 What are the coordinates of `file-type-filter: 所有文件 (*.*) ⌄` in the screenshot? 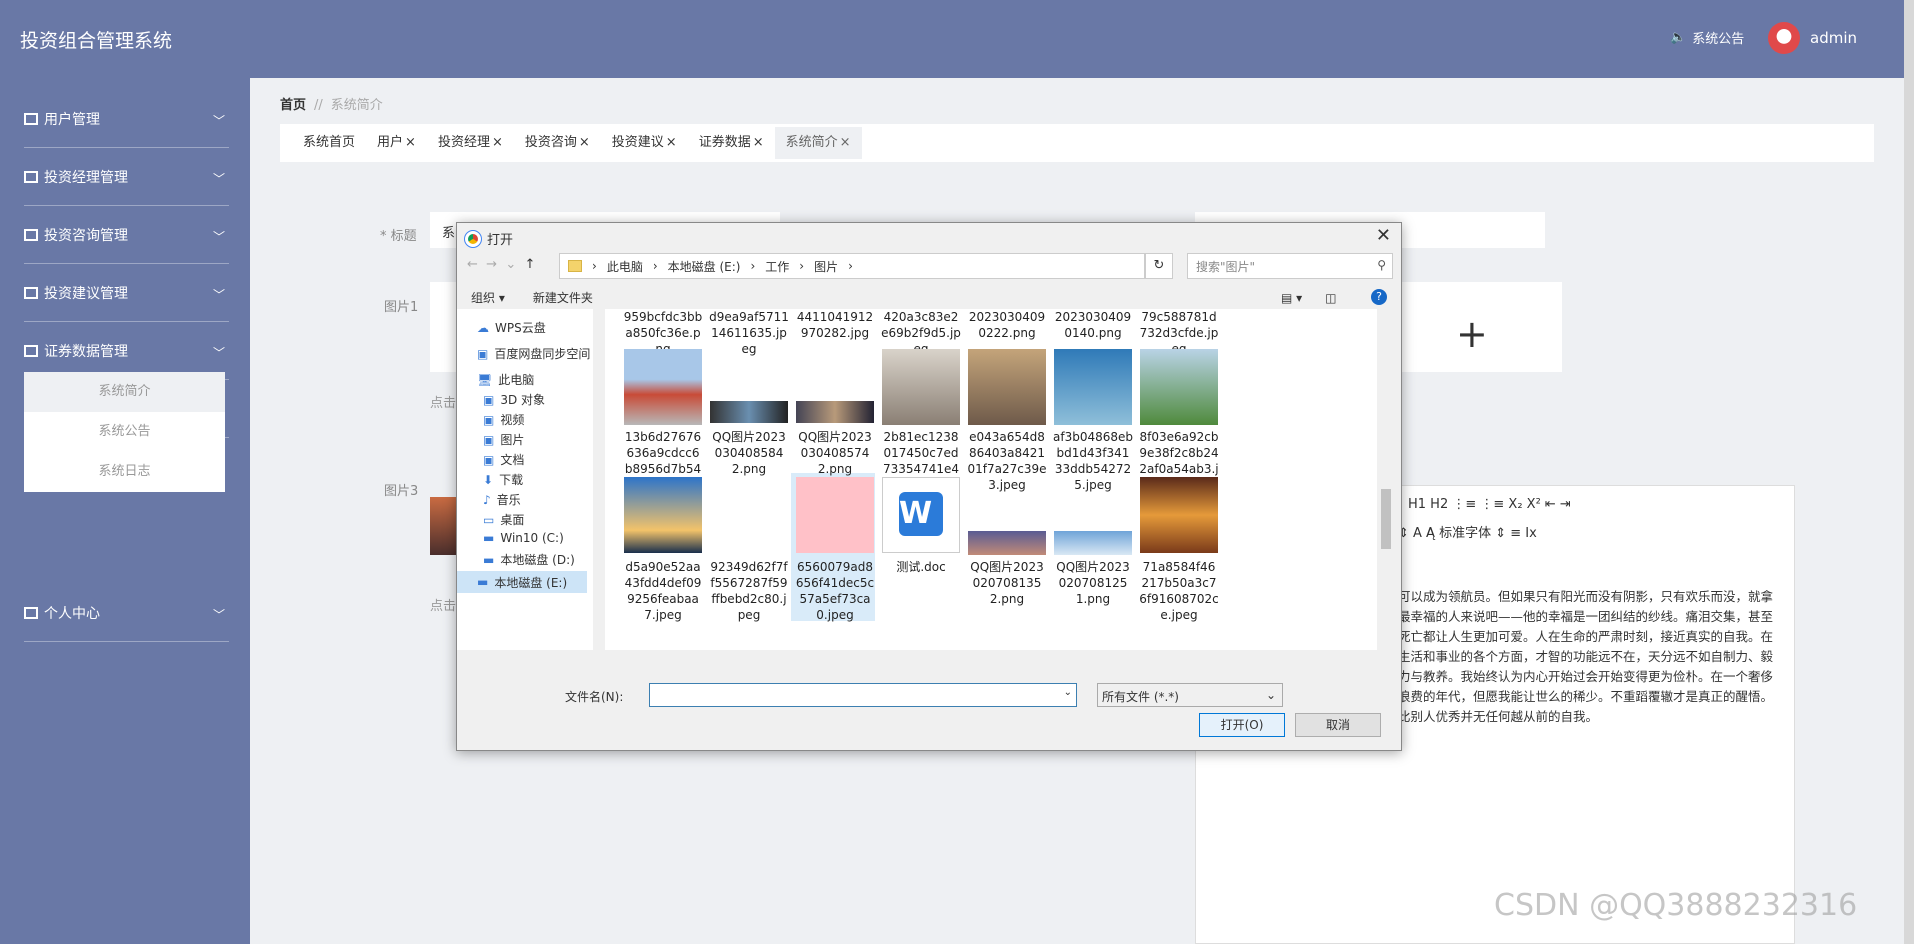 It's located at (1190, 695).